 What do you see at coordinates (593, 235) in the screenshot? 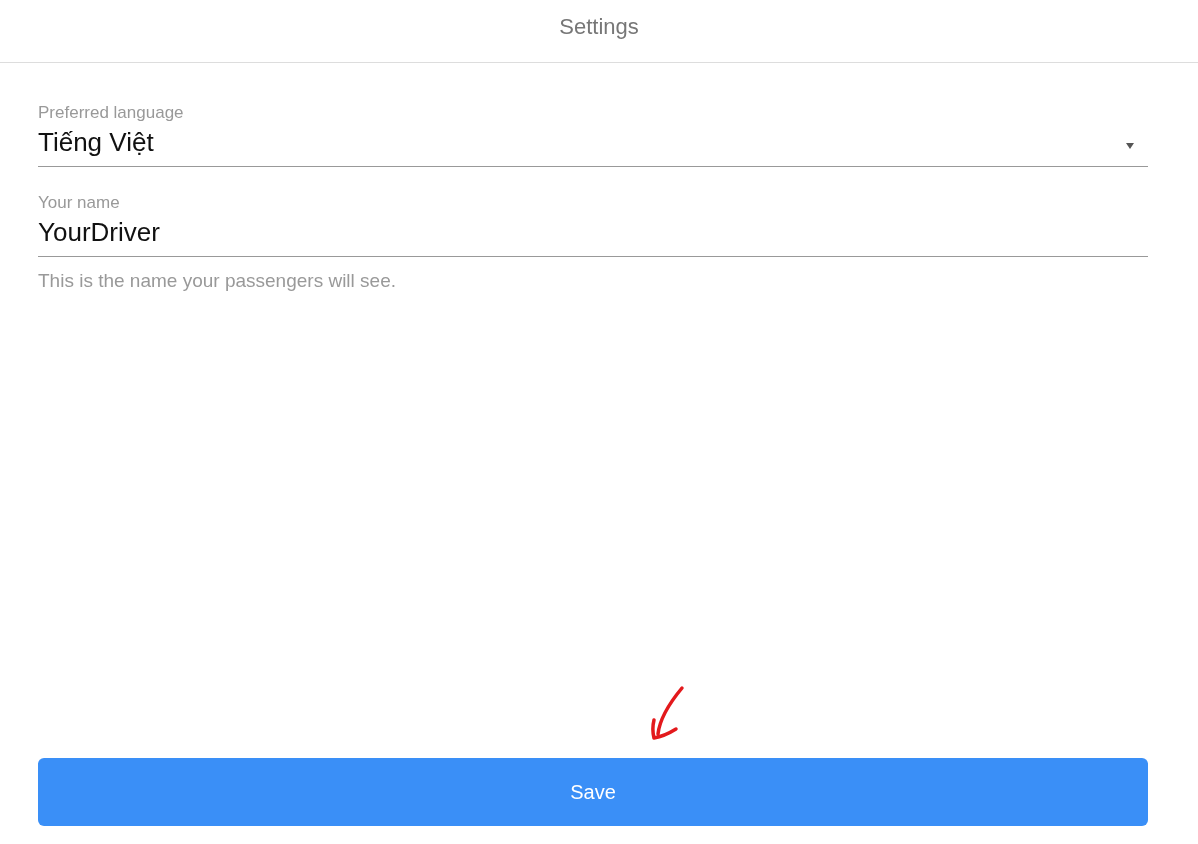
I see `name-input-field: YourDriver` at bounding box center [593, 235].